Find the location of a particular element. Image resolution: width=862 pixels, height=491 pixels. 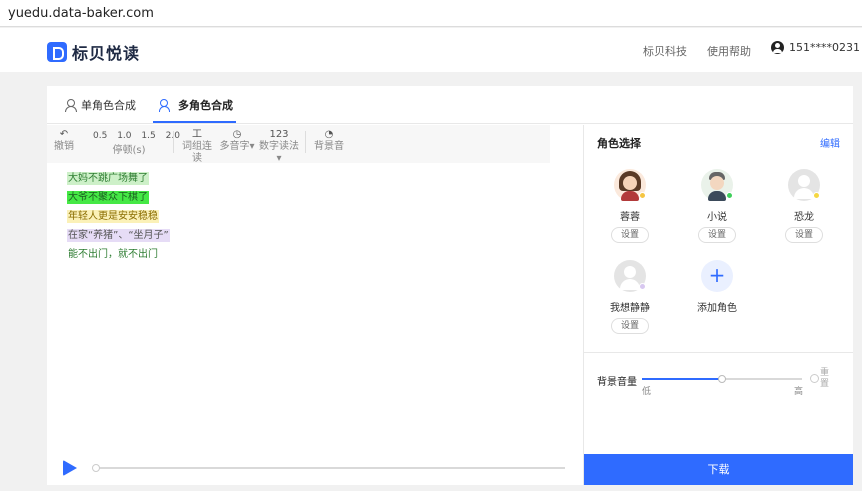

volume-reset-button: 重置 is located at coordinates (826, 379).